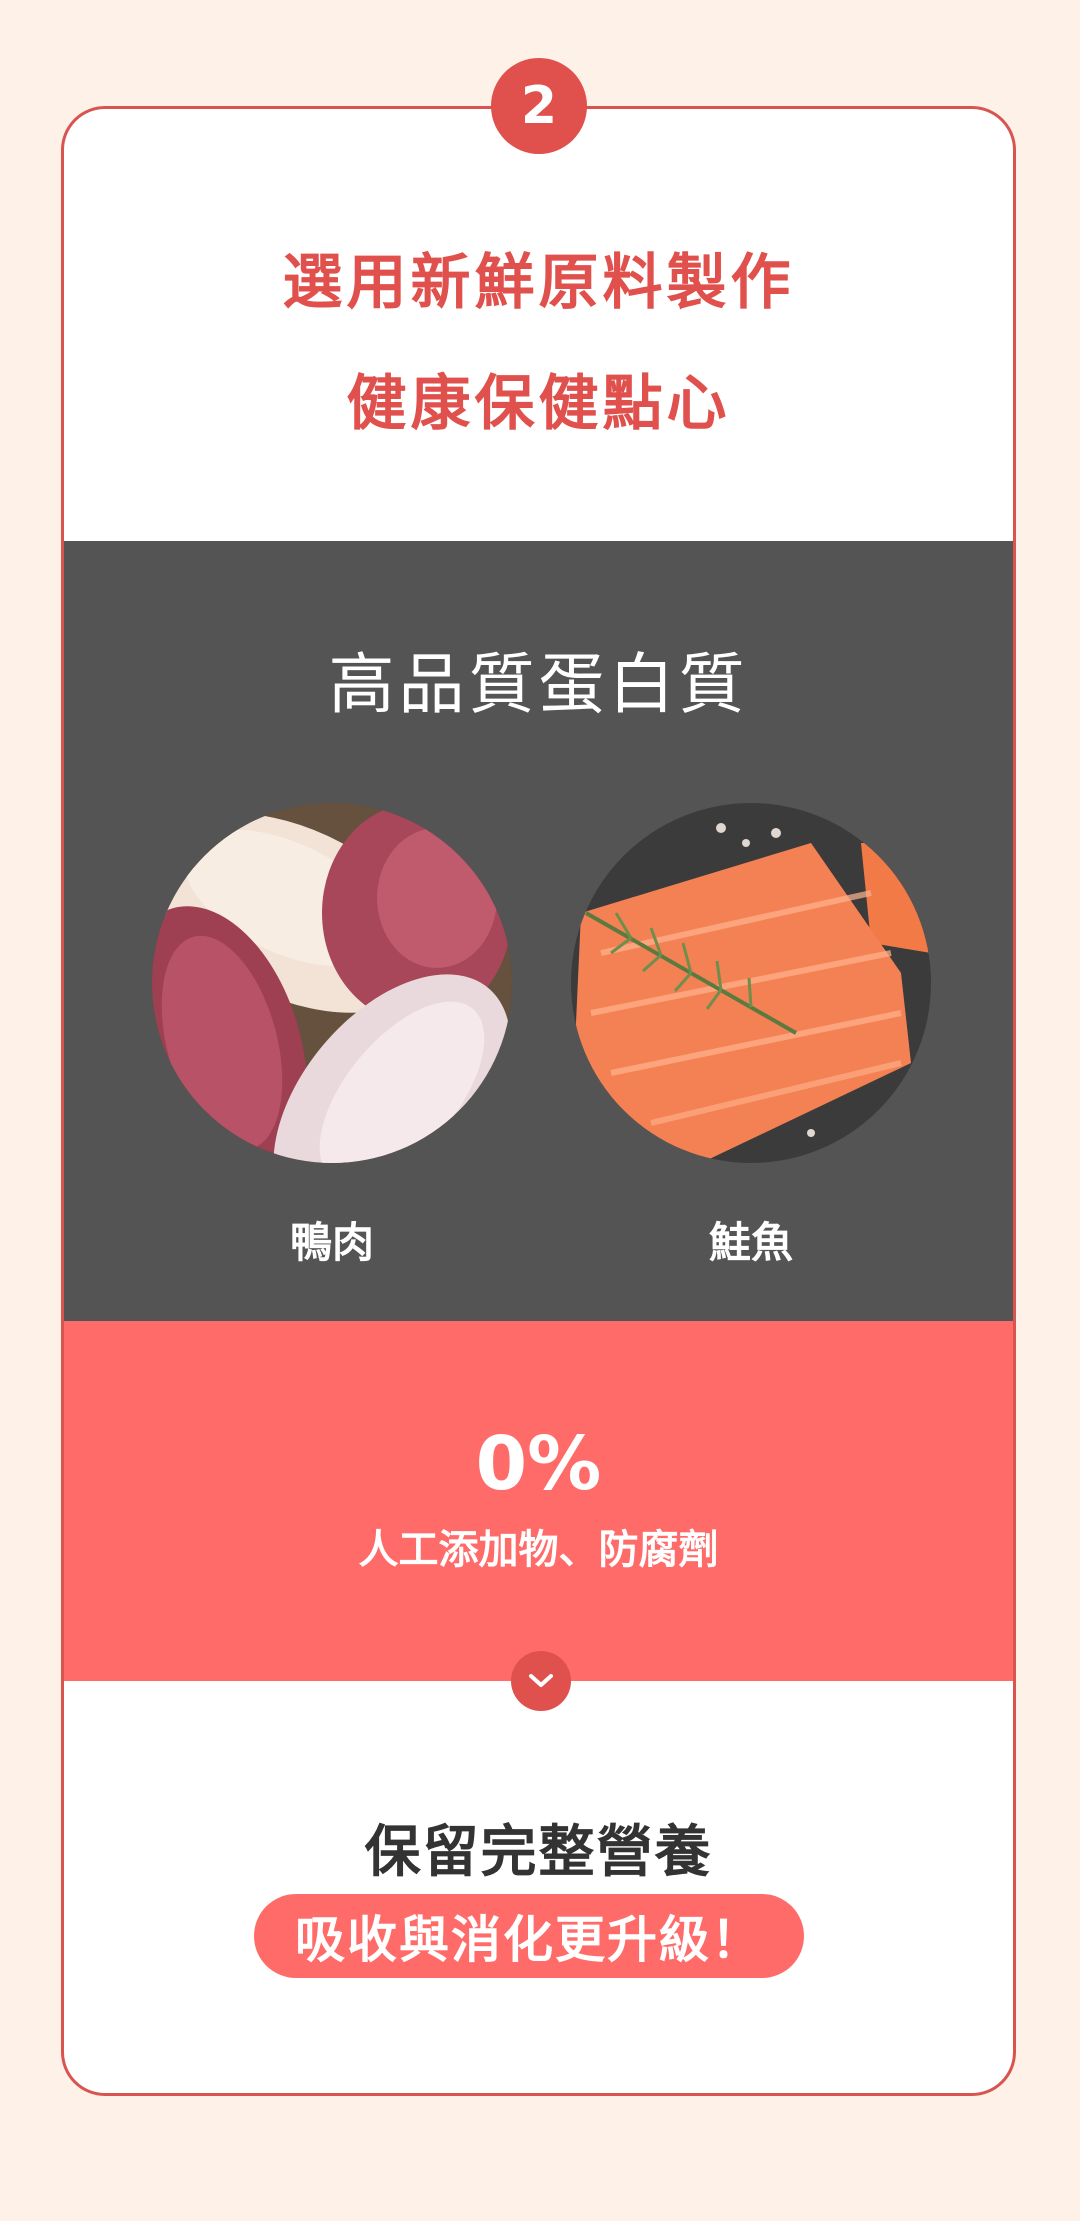 This screenshot has height=2221, width=1080. I want to click on zero-percent-value: 0%, so click(538, 1464).